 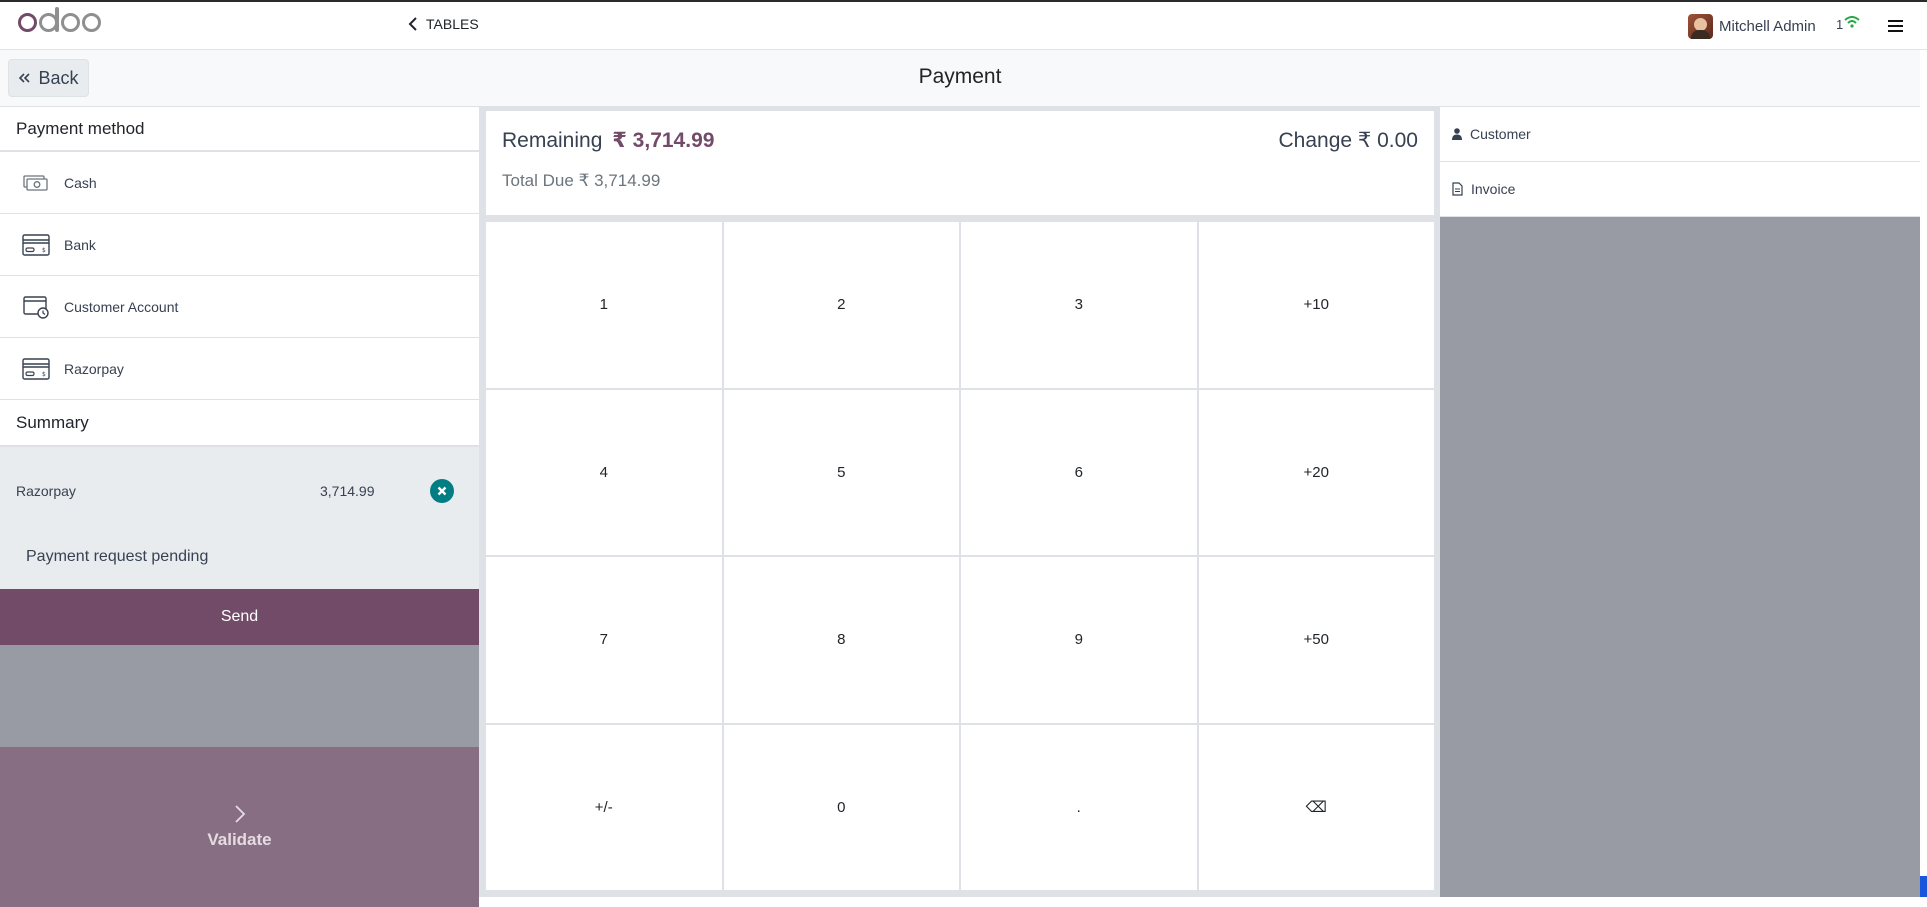 What do you see at coordinates (841, 305) in the screenshot?
I see `numpad-key-2: 2` at bounding box center [841, 305].